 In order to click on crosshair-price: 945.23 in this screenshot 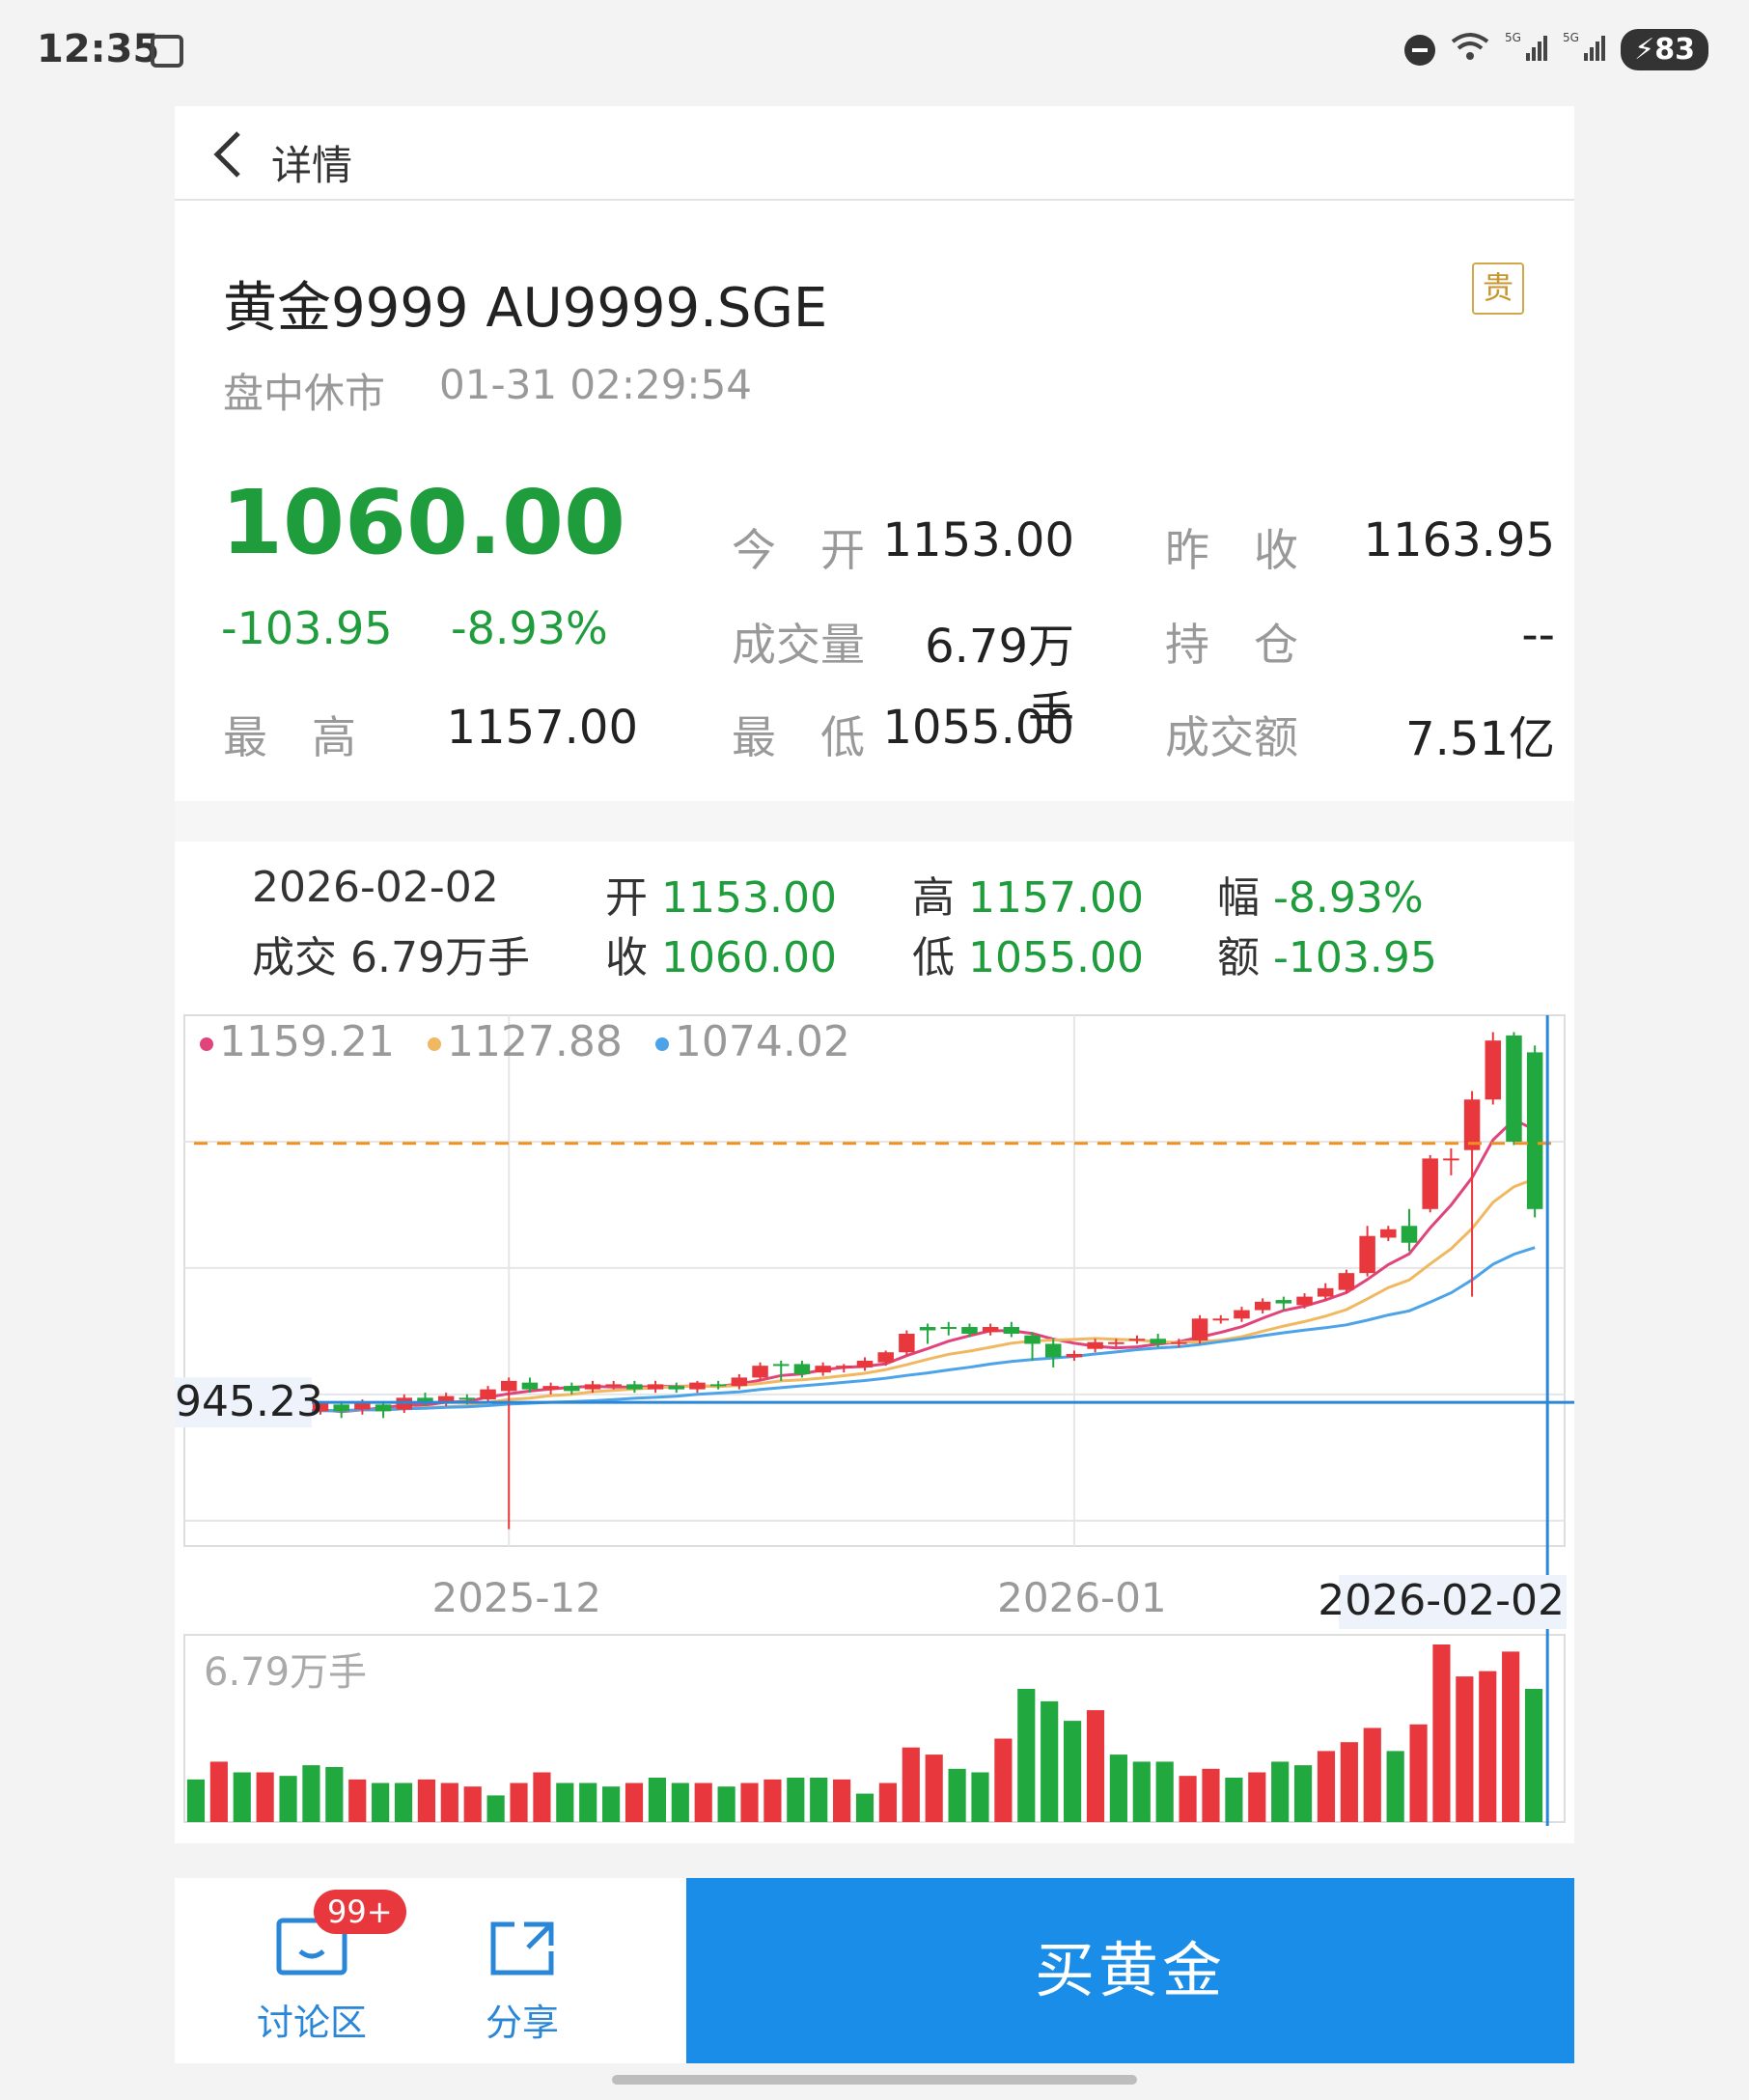, I will do `click(249, 1401)`.